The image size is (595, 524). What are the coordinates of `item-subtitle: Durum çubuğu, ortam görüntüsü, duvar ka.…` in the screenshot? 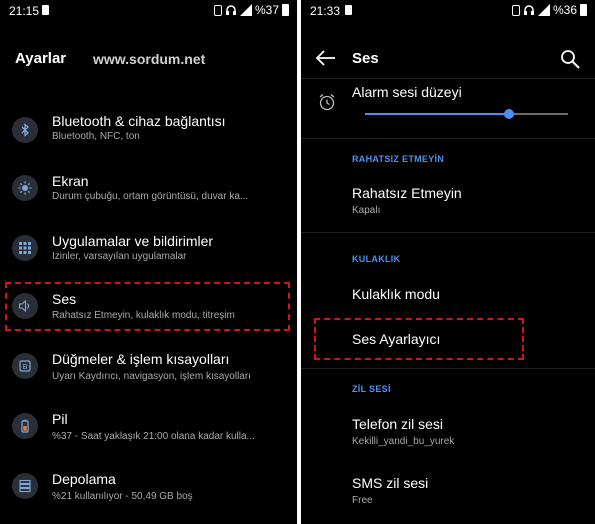 It's located at (150, 196).